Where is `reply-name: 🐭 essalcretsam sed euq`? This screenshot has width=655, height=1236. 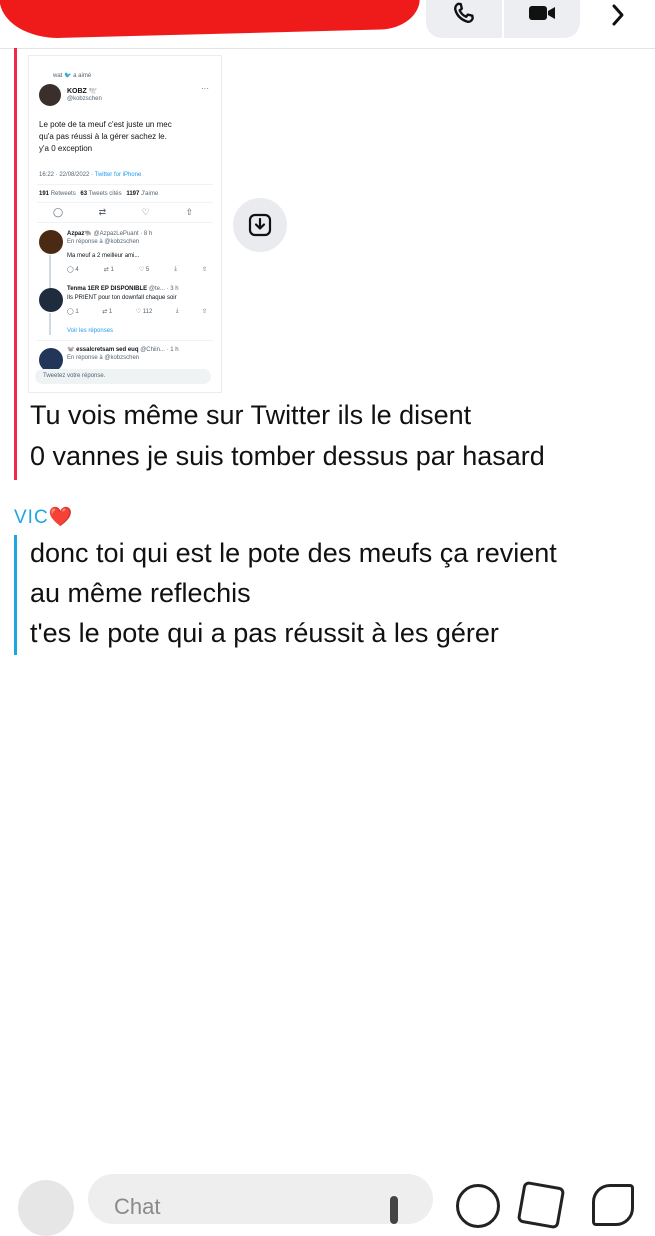 reply-name: 🐭 essalcretsam sed euq is located at coordinates (103, 350).